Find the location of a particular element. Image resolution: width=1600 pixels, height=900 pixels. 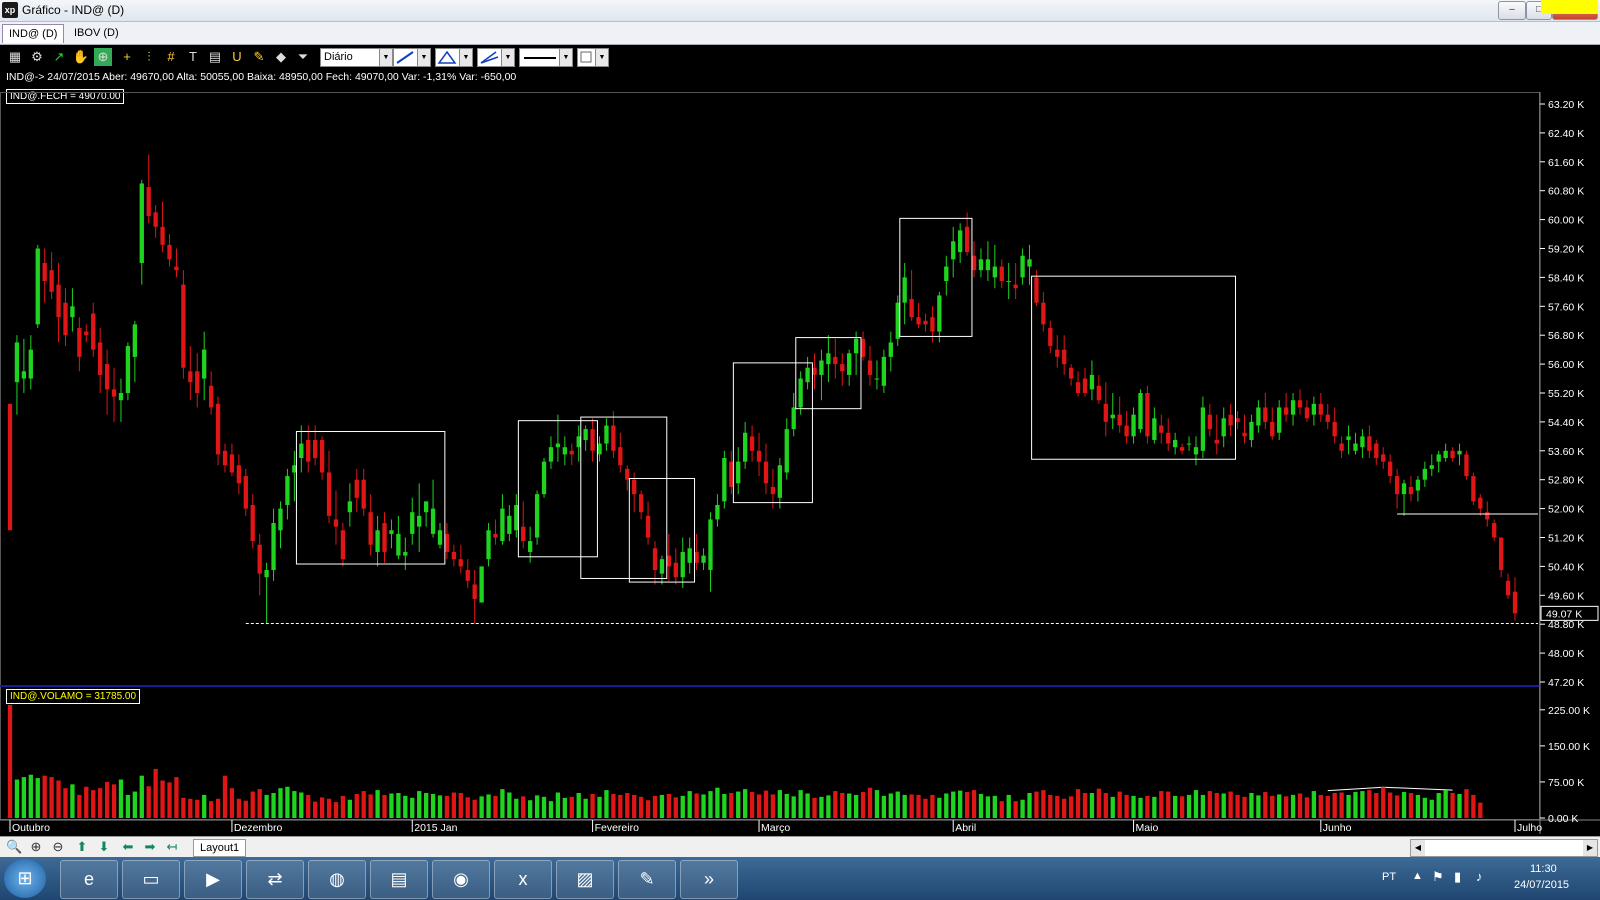

layout-tab: Layout1 is located at coordinates (220, 848).